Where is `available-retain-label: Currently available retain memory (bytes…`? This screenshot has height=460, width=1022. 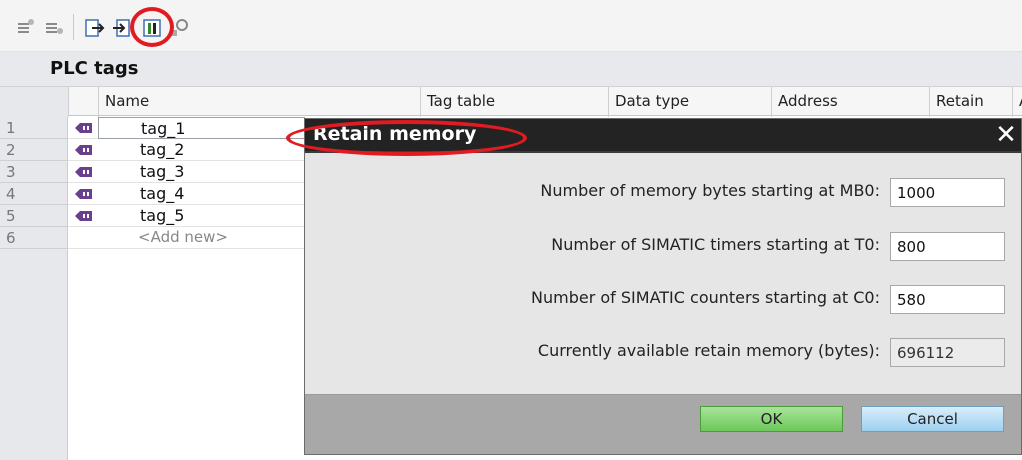
available-retain-label: Currently available retain memory (bytes… is located at coordinates (708, 350).